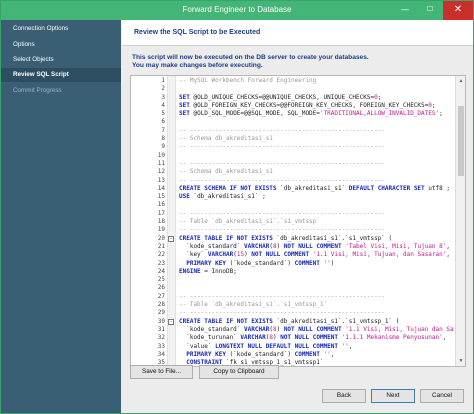  Describe the element at coordinates (460, 361) in the screenshot. I see `scroll-down-icon: ▼` at that location.